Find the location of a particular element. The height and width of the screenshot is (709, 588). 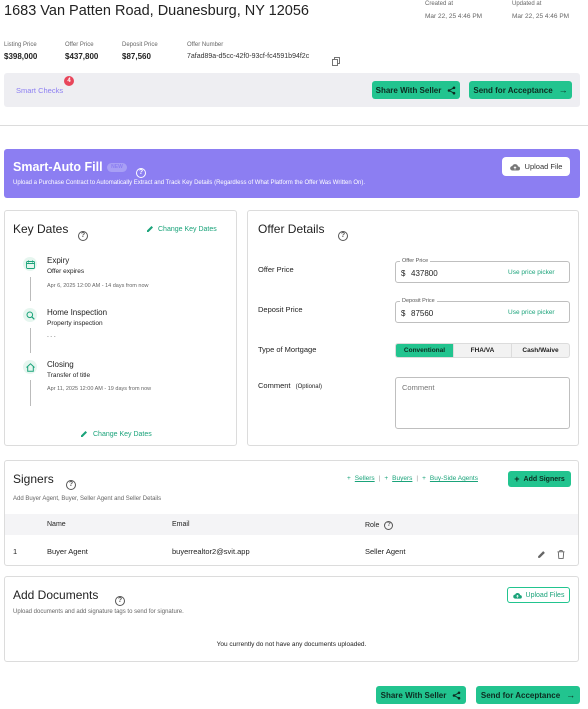

deposit-price-value: 87560 is located at coordinates (422, 313).